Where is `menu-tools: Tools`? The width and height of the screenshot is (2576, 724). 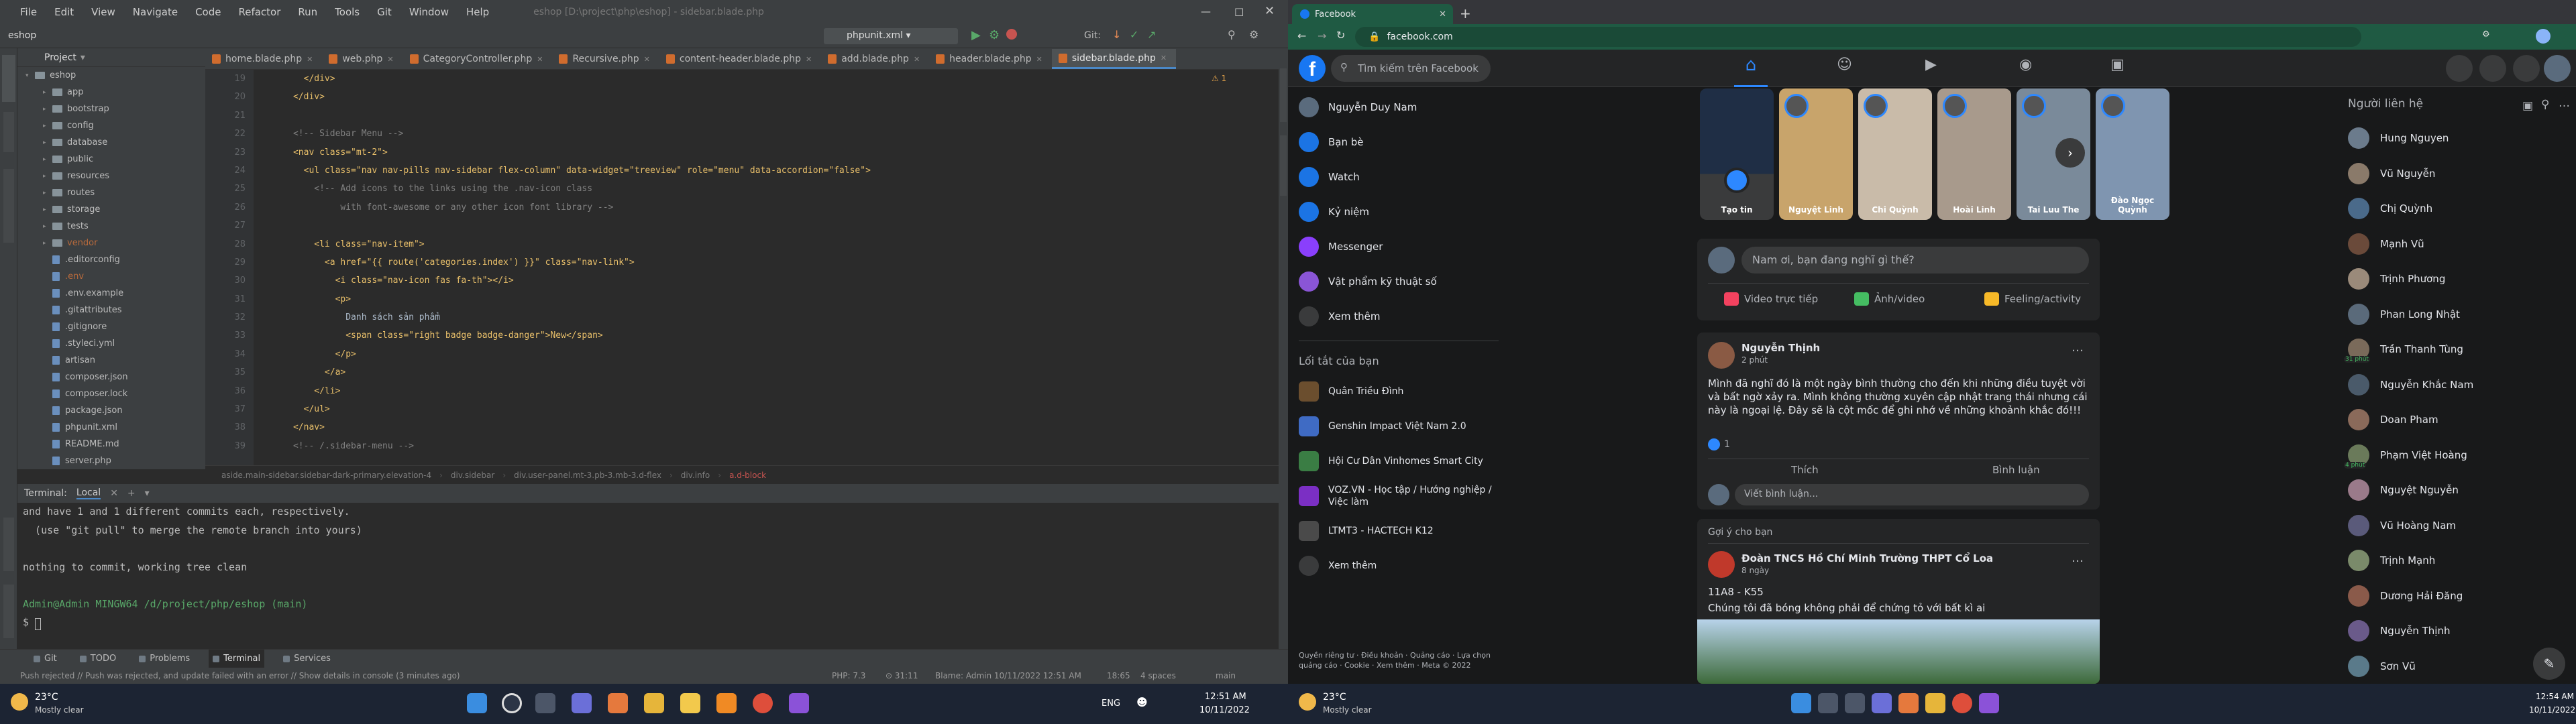 menu-tools: Tools is located at coordinates (347, 12).